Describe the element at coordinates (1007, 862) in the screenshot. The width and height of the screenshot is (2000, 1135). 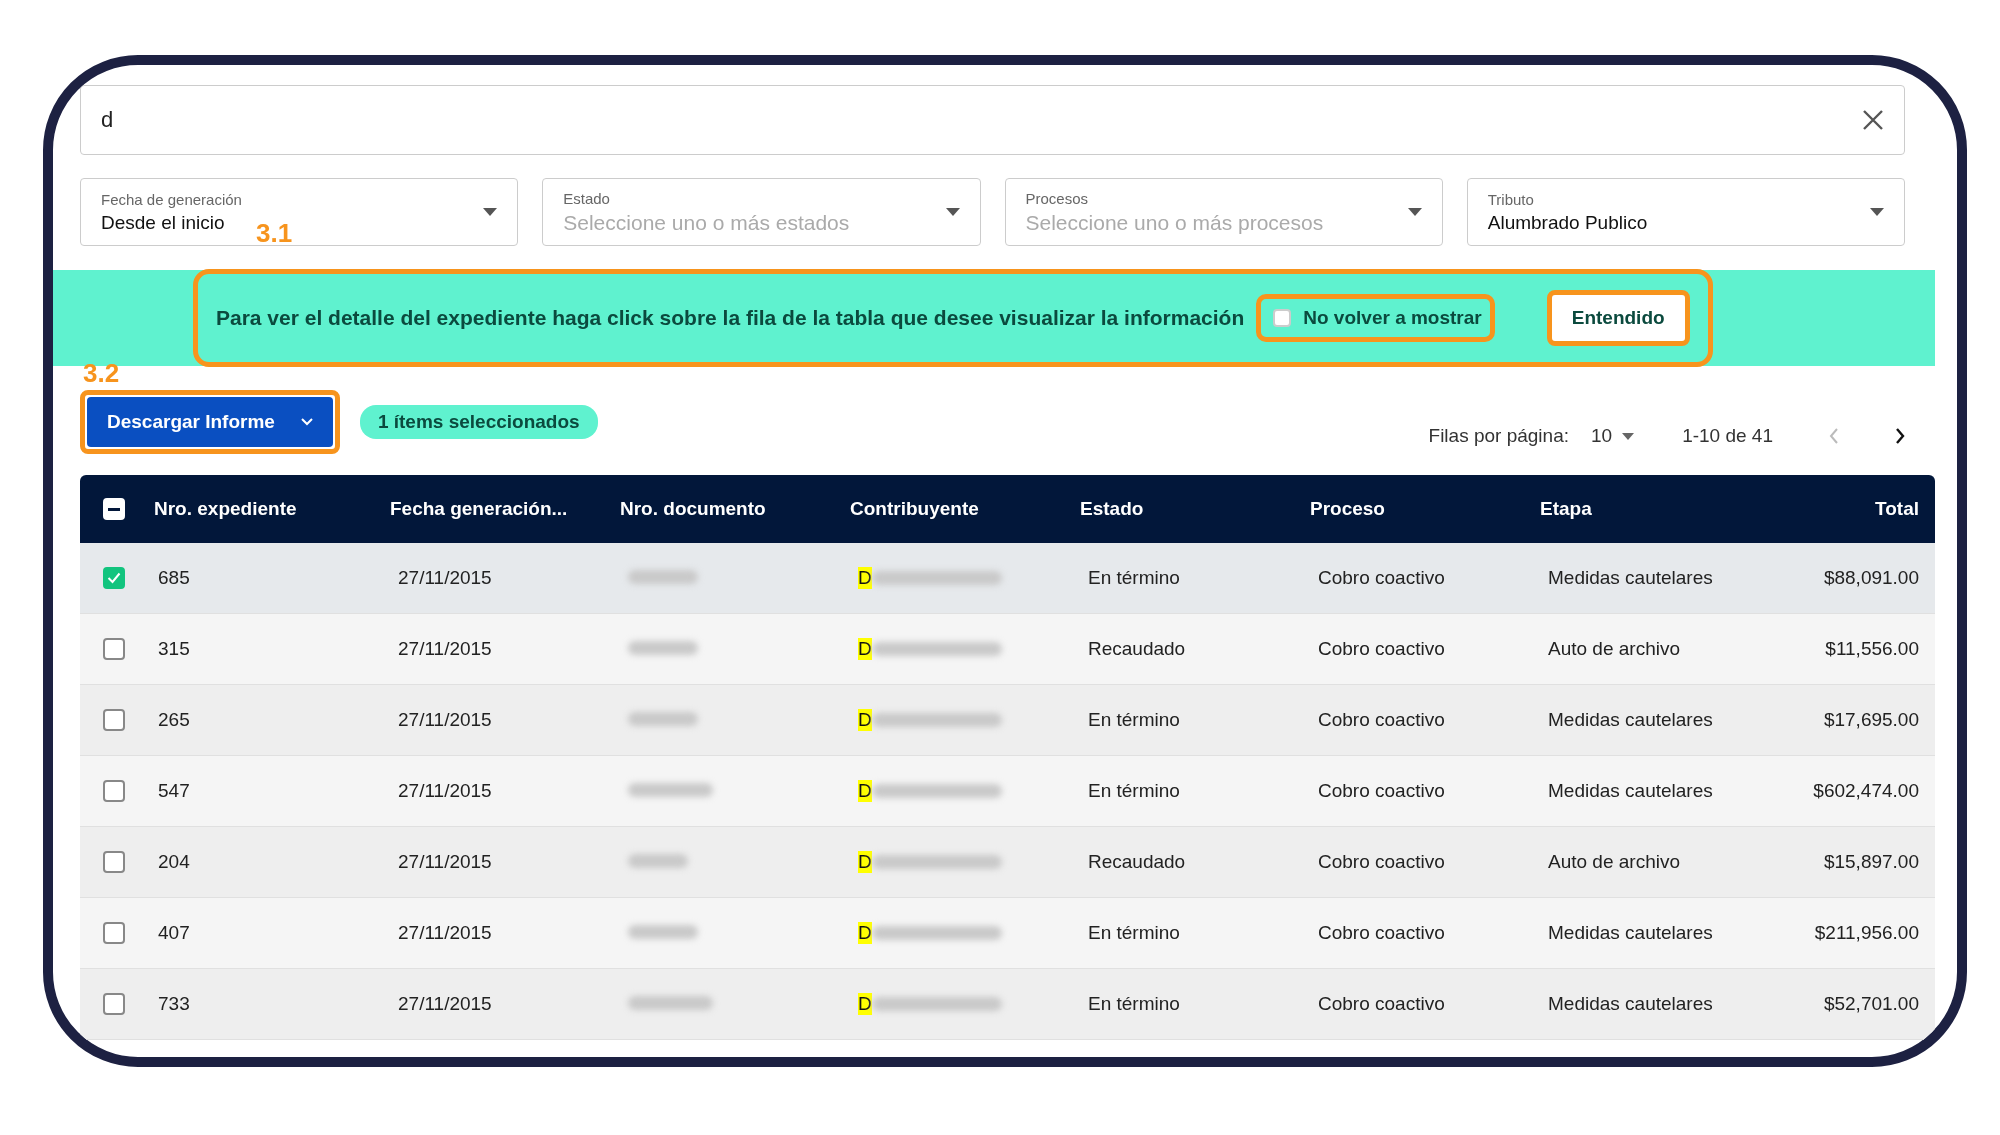
I see `table-row: 204 27/11/2015 D Recaudado Cobro coactivo Auto de archivo $15,897.00` at that location.